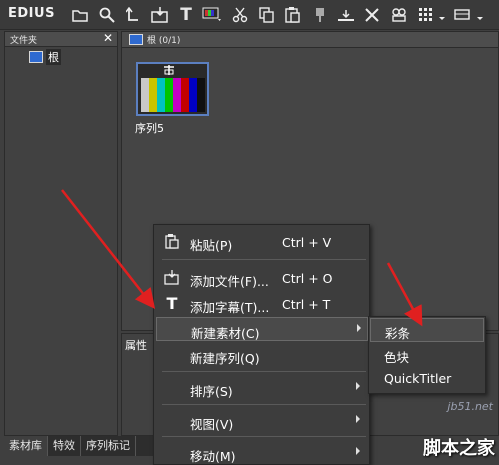 This screenshot has width=499, height=465. I want to click on tab-bin: 素材库, so click(26, 446).